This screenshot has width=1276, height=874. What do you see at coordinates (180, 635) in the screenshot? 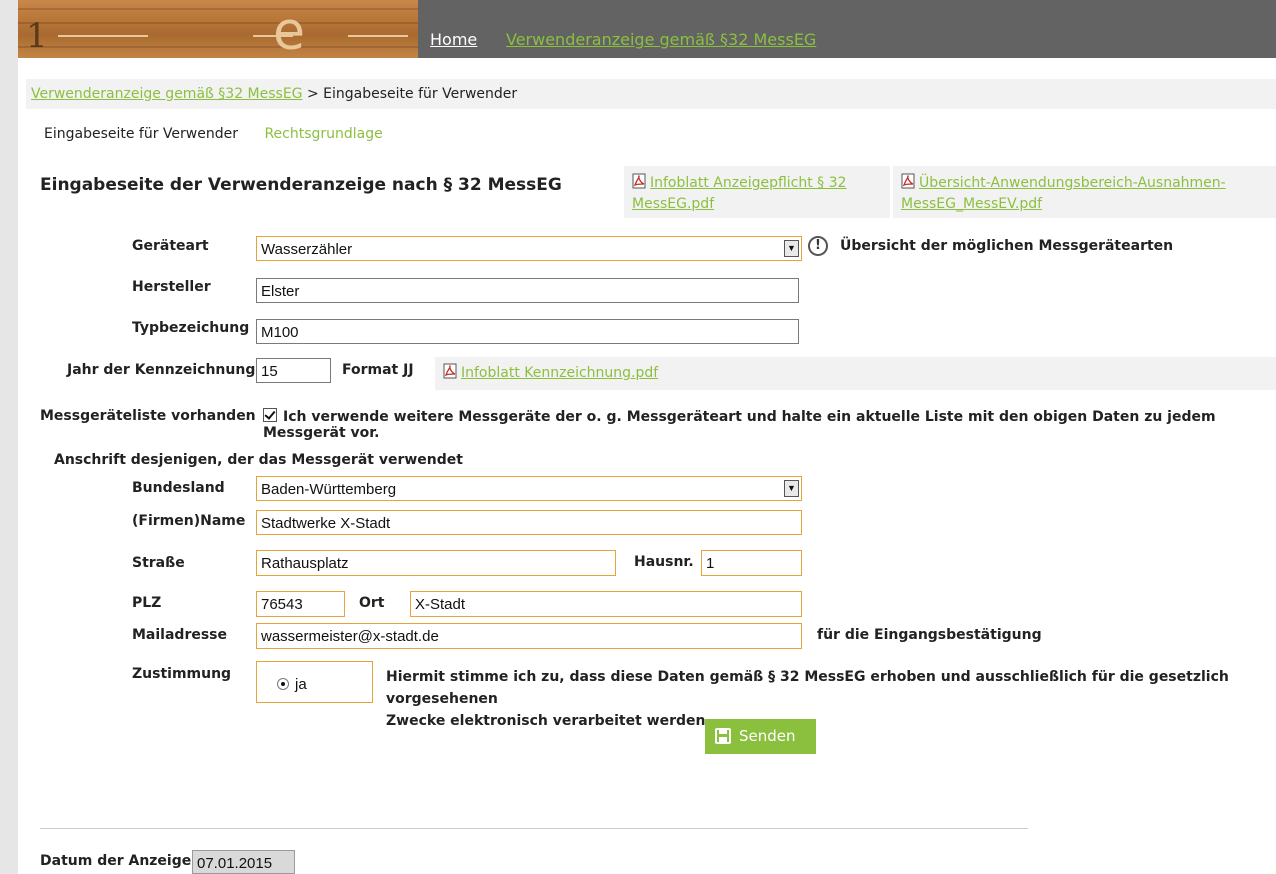
I see `mailadresse-label: Mailadresse` at bounding box center [180, 635].